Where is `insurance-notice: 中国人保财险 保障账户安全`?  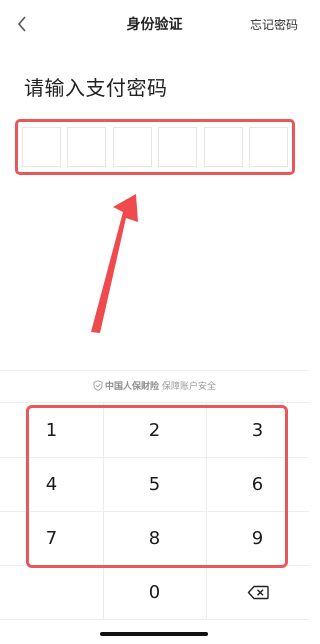 insurance-notice: 中国人保财险 保障账户安全 is located at coordinates (154, 385).